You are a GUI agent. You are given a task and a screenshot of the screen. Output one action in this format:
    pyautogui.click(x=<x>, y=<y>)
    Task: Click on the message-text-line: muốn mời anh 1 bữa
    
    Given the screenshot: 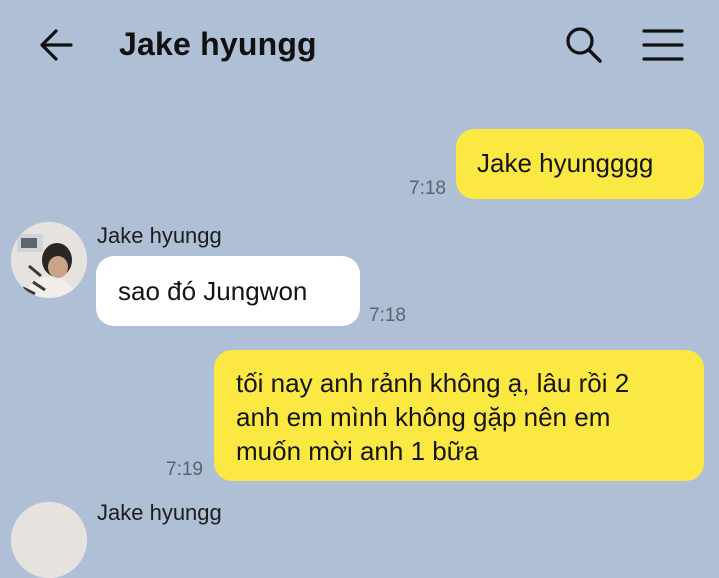 What is the action you would take?
    pyautogui.click(x=357, y=451)
    